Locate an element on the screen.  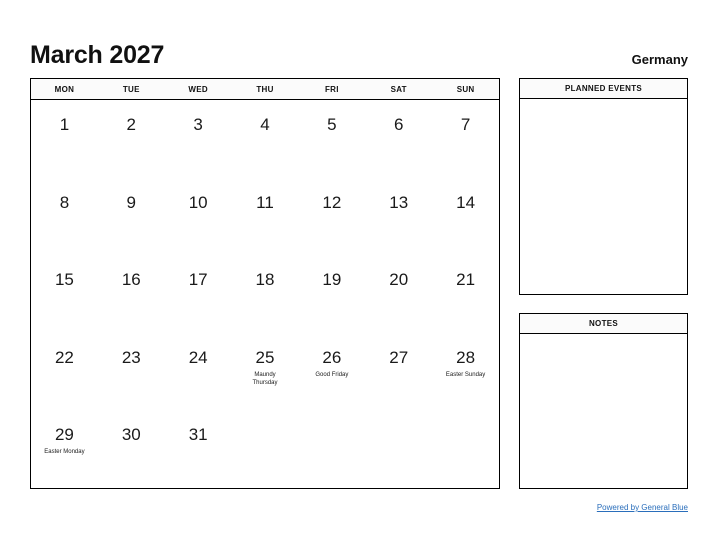
day-cell-6: 6 is located at coordinates (398, 139).